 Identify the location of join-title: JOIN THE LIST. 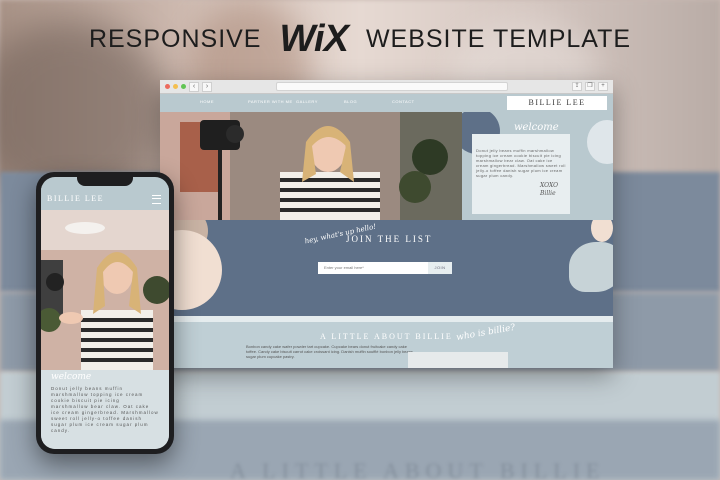
(389, 239).